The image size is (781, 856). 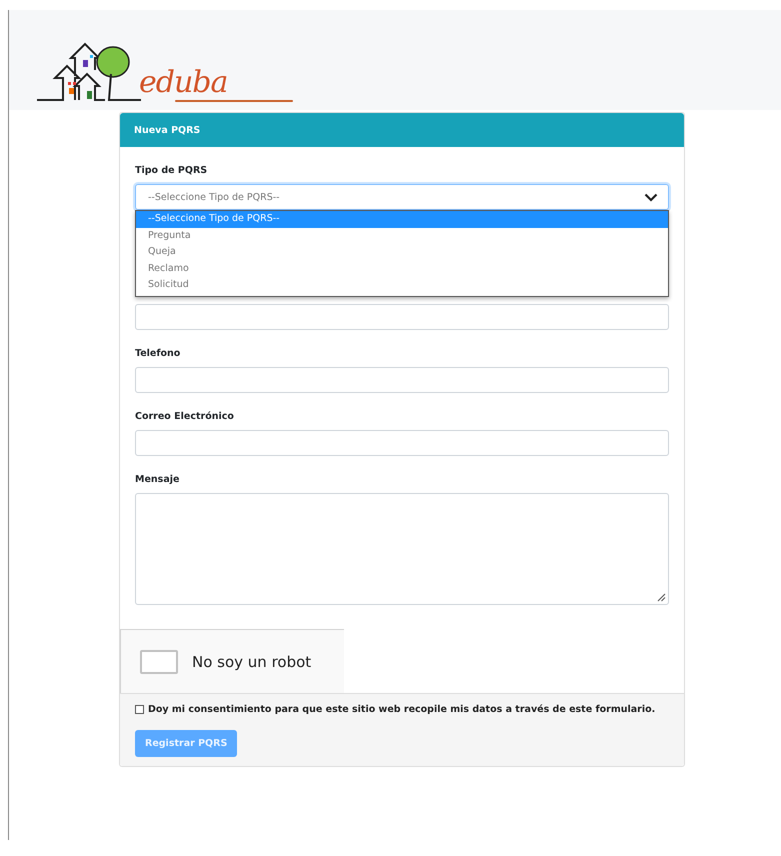 What do you see at coordinates (183, 83) in the screenshot?
I see `logo-text: eduba` at bounding box center [183, 83].